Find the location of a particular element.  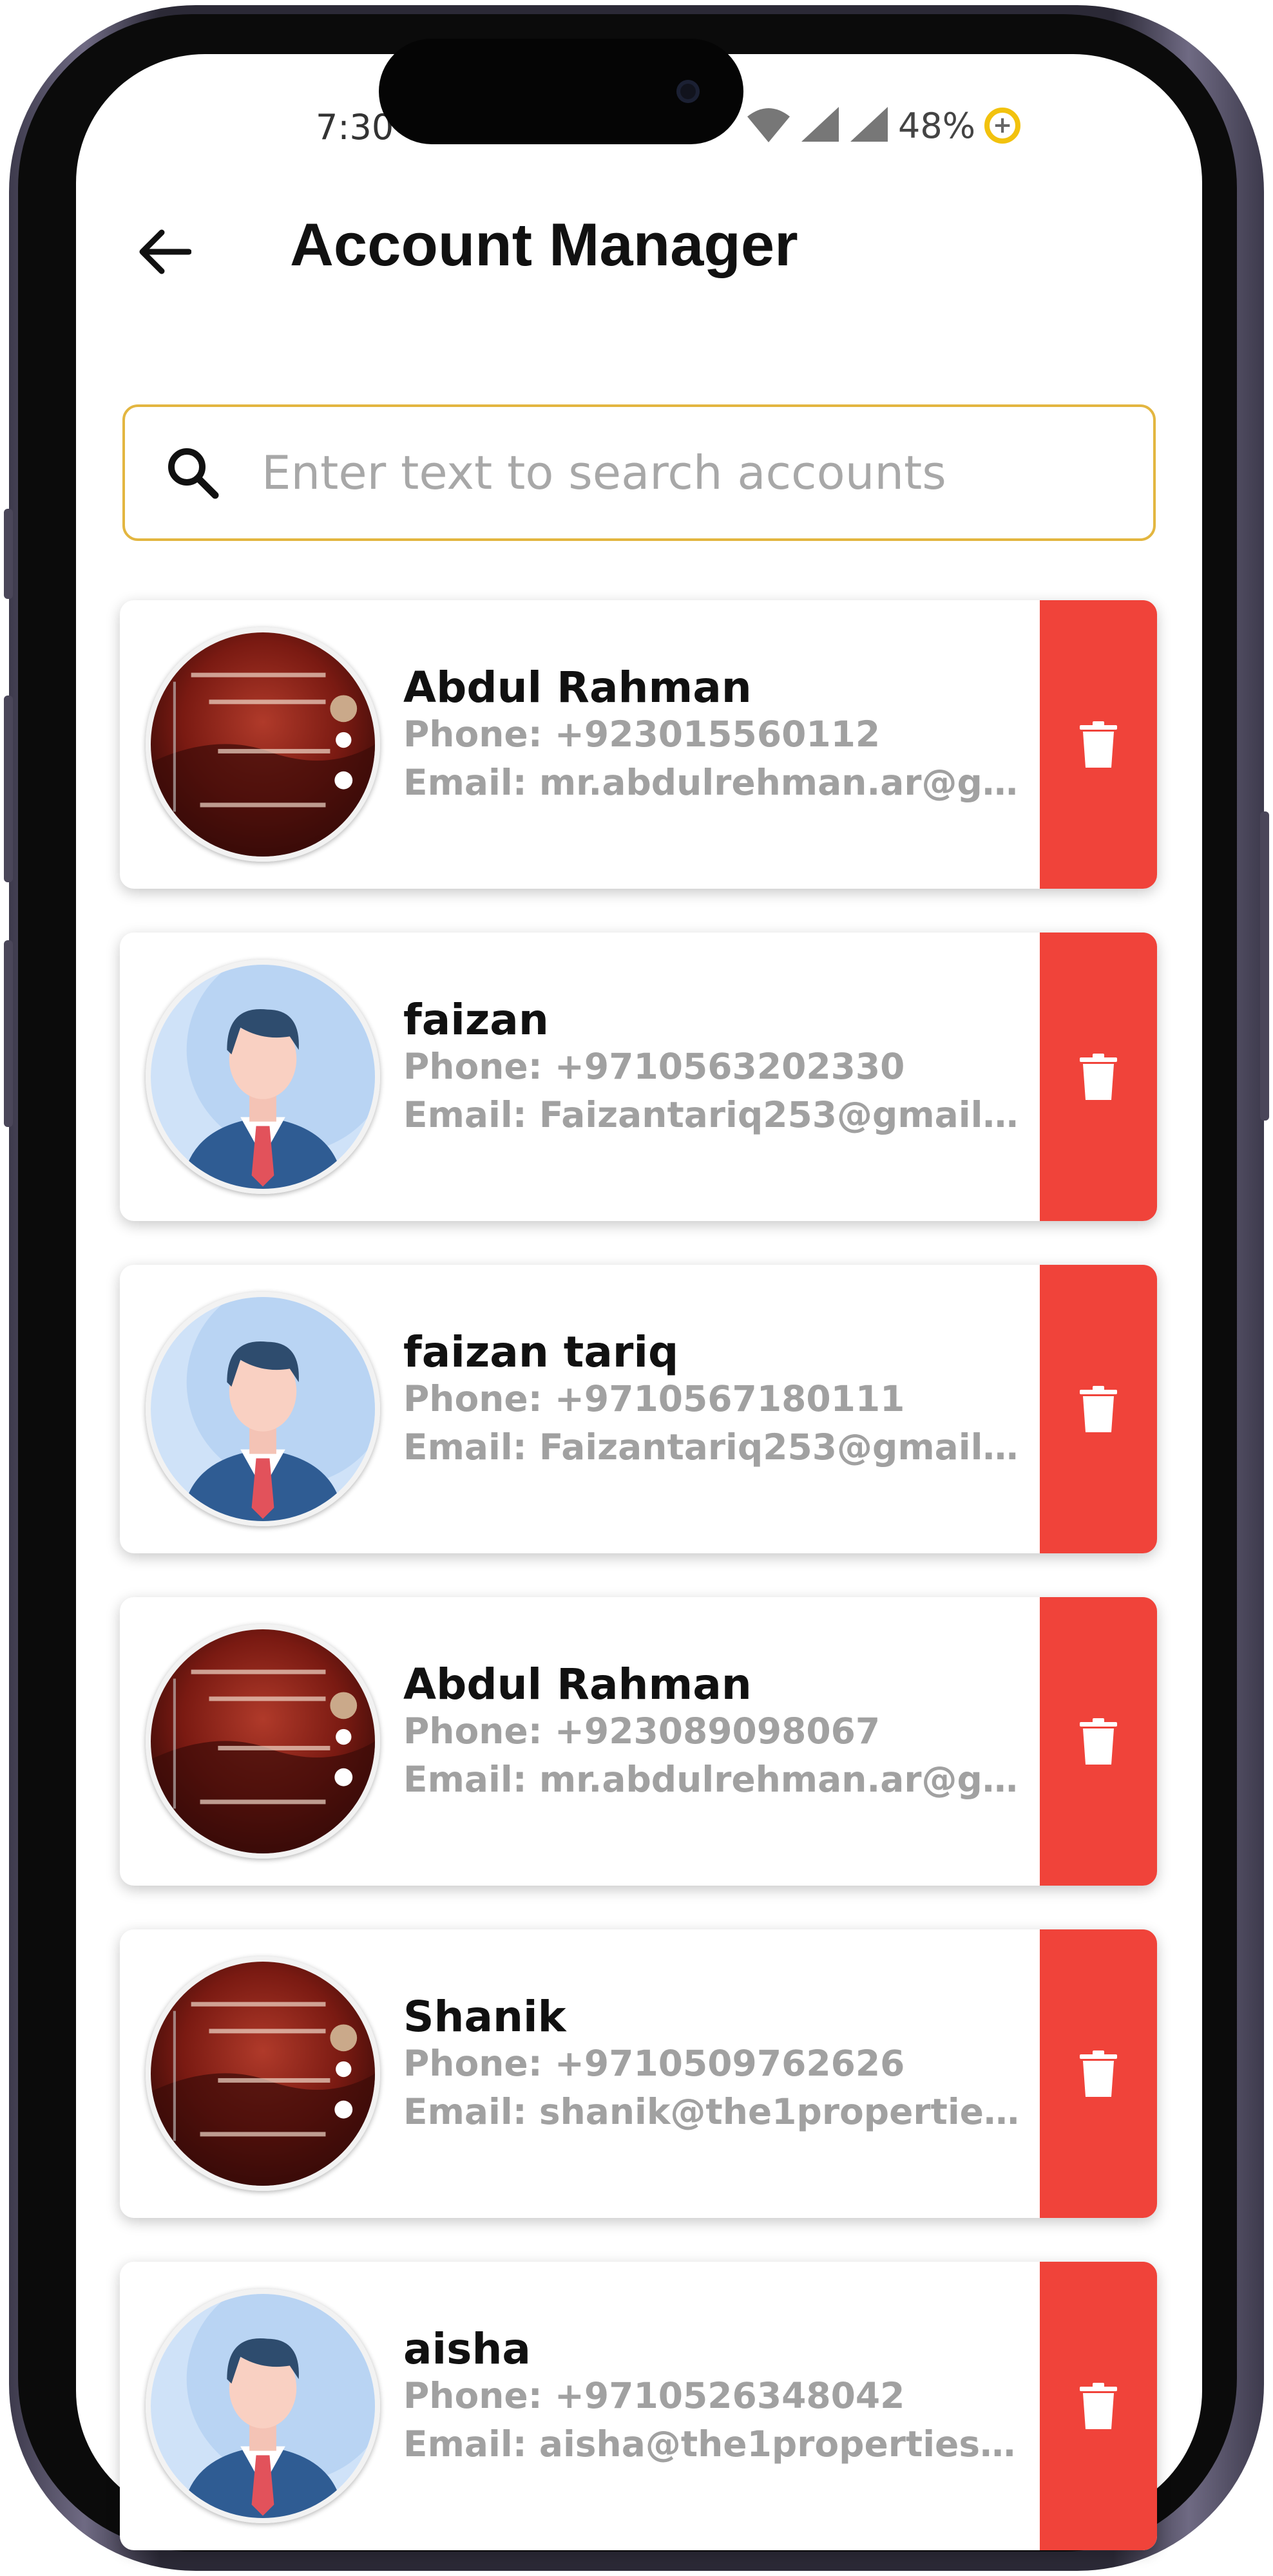

search-input is located at coordinates (679, 473).